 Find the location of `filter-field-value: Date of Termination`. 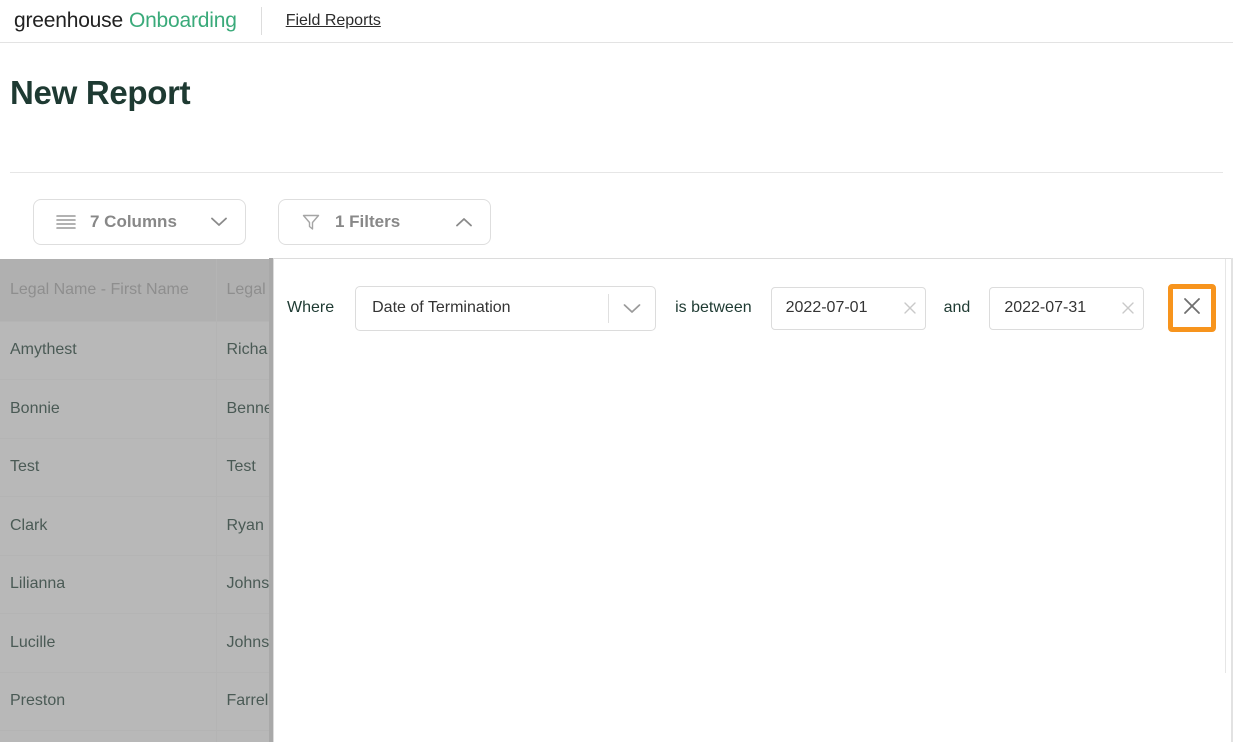

filter-field-value: Date of Termination is located at coordinates (441, 307).